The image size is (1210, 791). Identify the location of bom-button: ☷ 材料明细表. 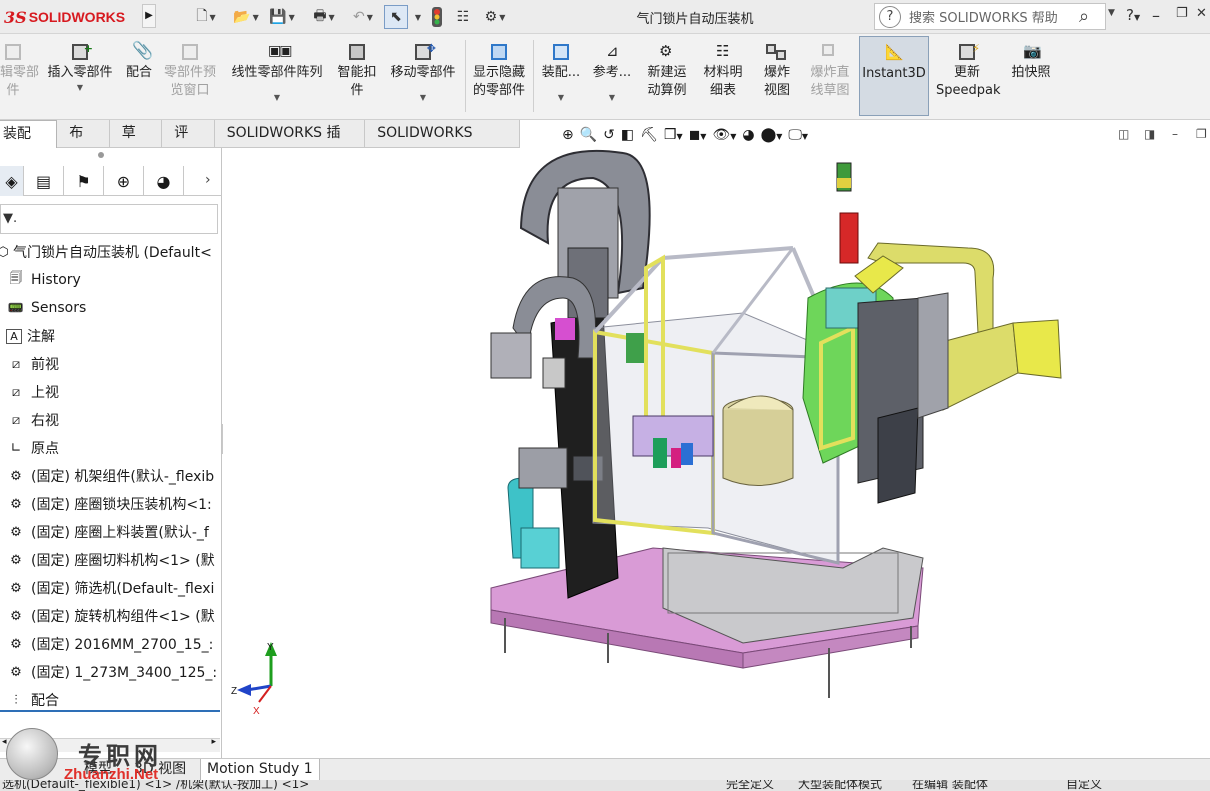
(723, 76).